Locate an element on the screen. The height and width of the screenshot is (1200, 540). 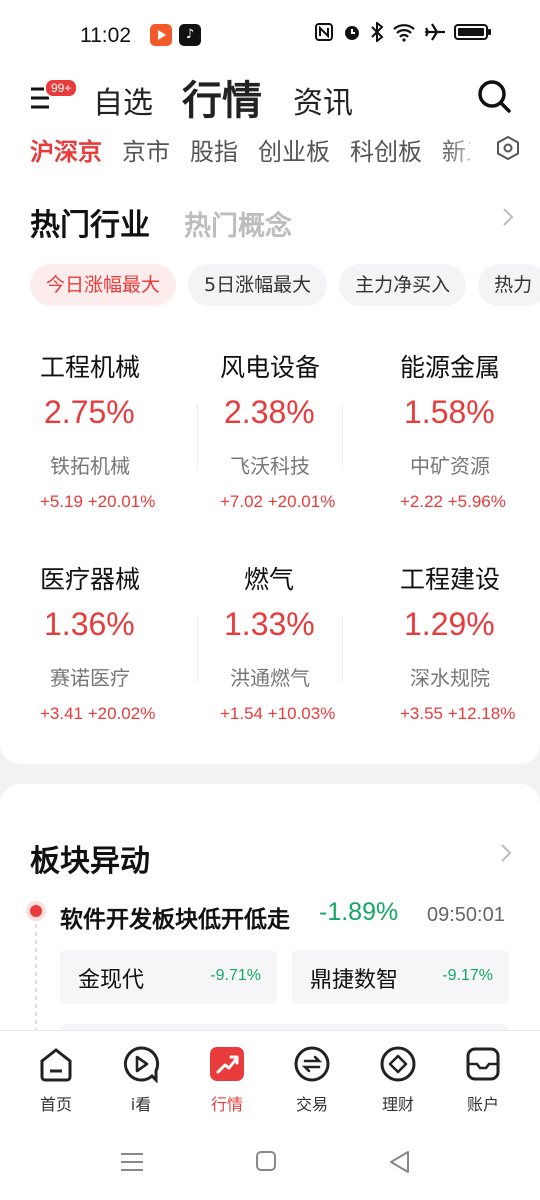
status-bar: 11:02 ♪ is located at coordinates (270, 36).